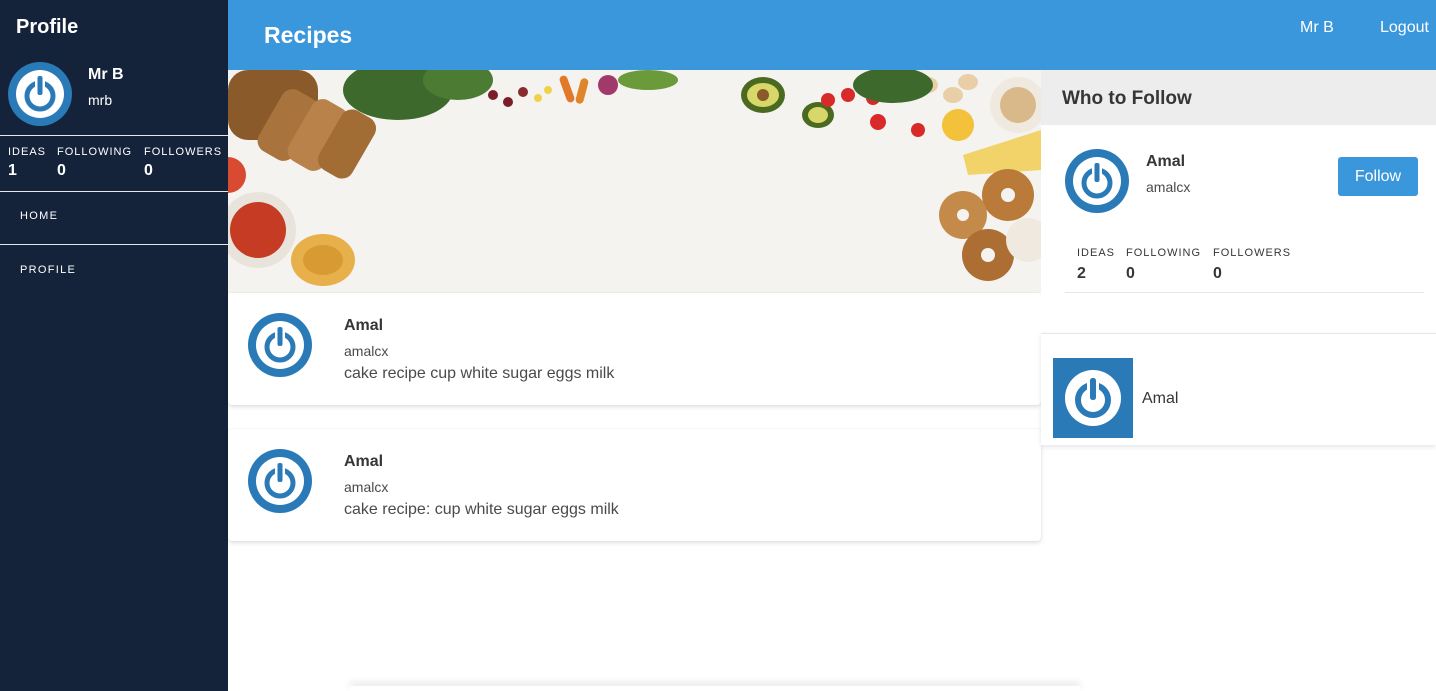 This screenshot has width=1436, height=691. I want to click on stat-ideas: IDEAS 1, so click(27, 163).